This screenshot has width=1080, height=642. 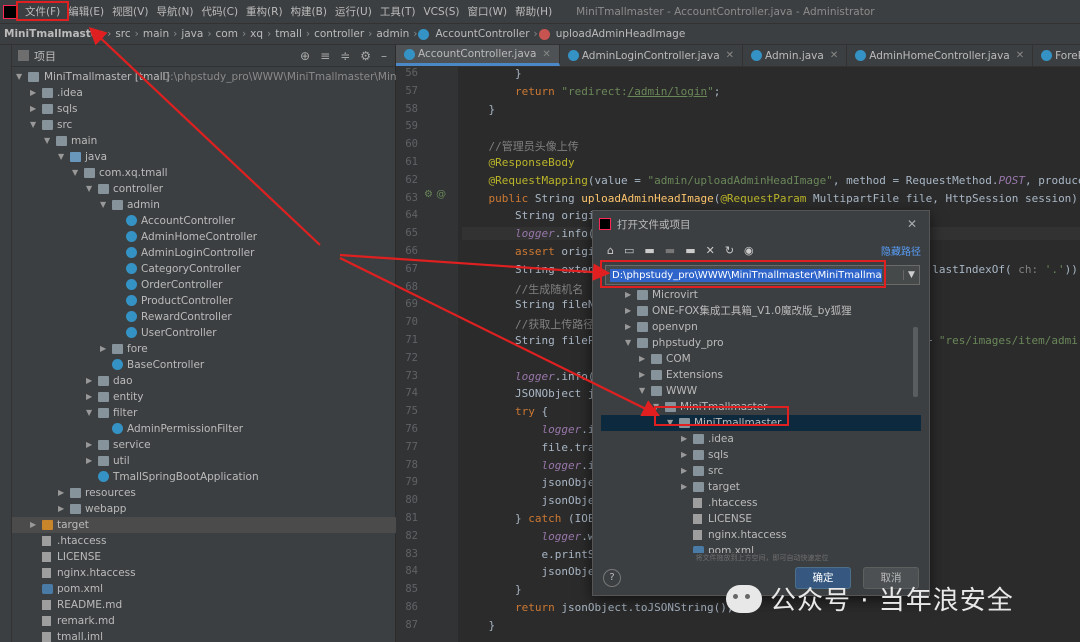 What do you see at coordinates (591, 91) in the screenshot?
I see `code-line: return "redirect:/admin/login";` at bounding box center [591, 91].